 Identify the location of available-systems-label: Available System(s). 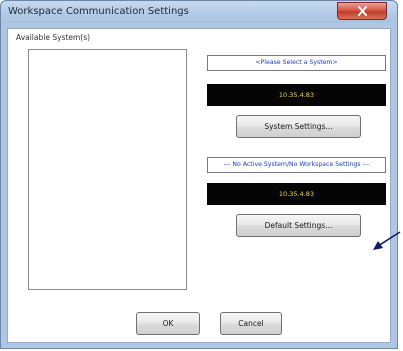
(53, 37).